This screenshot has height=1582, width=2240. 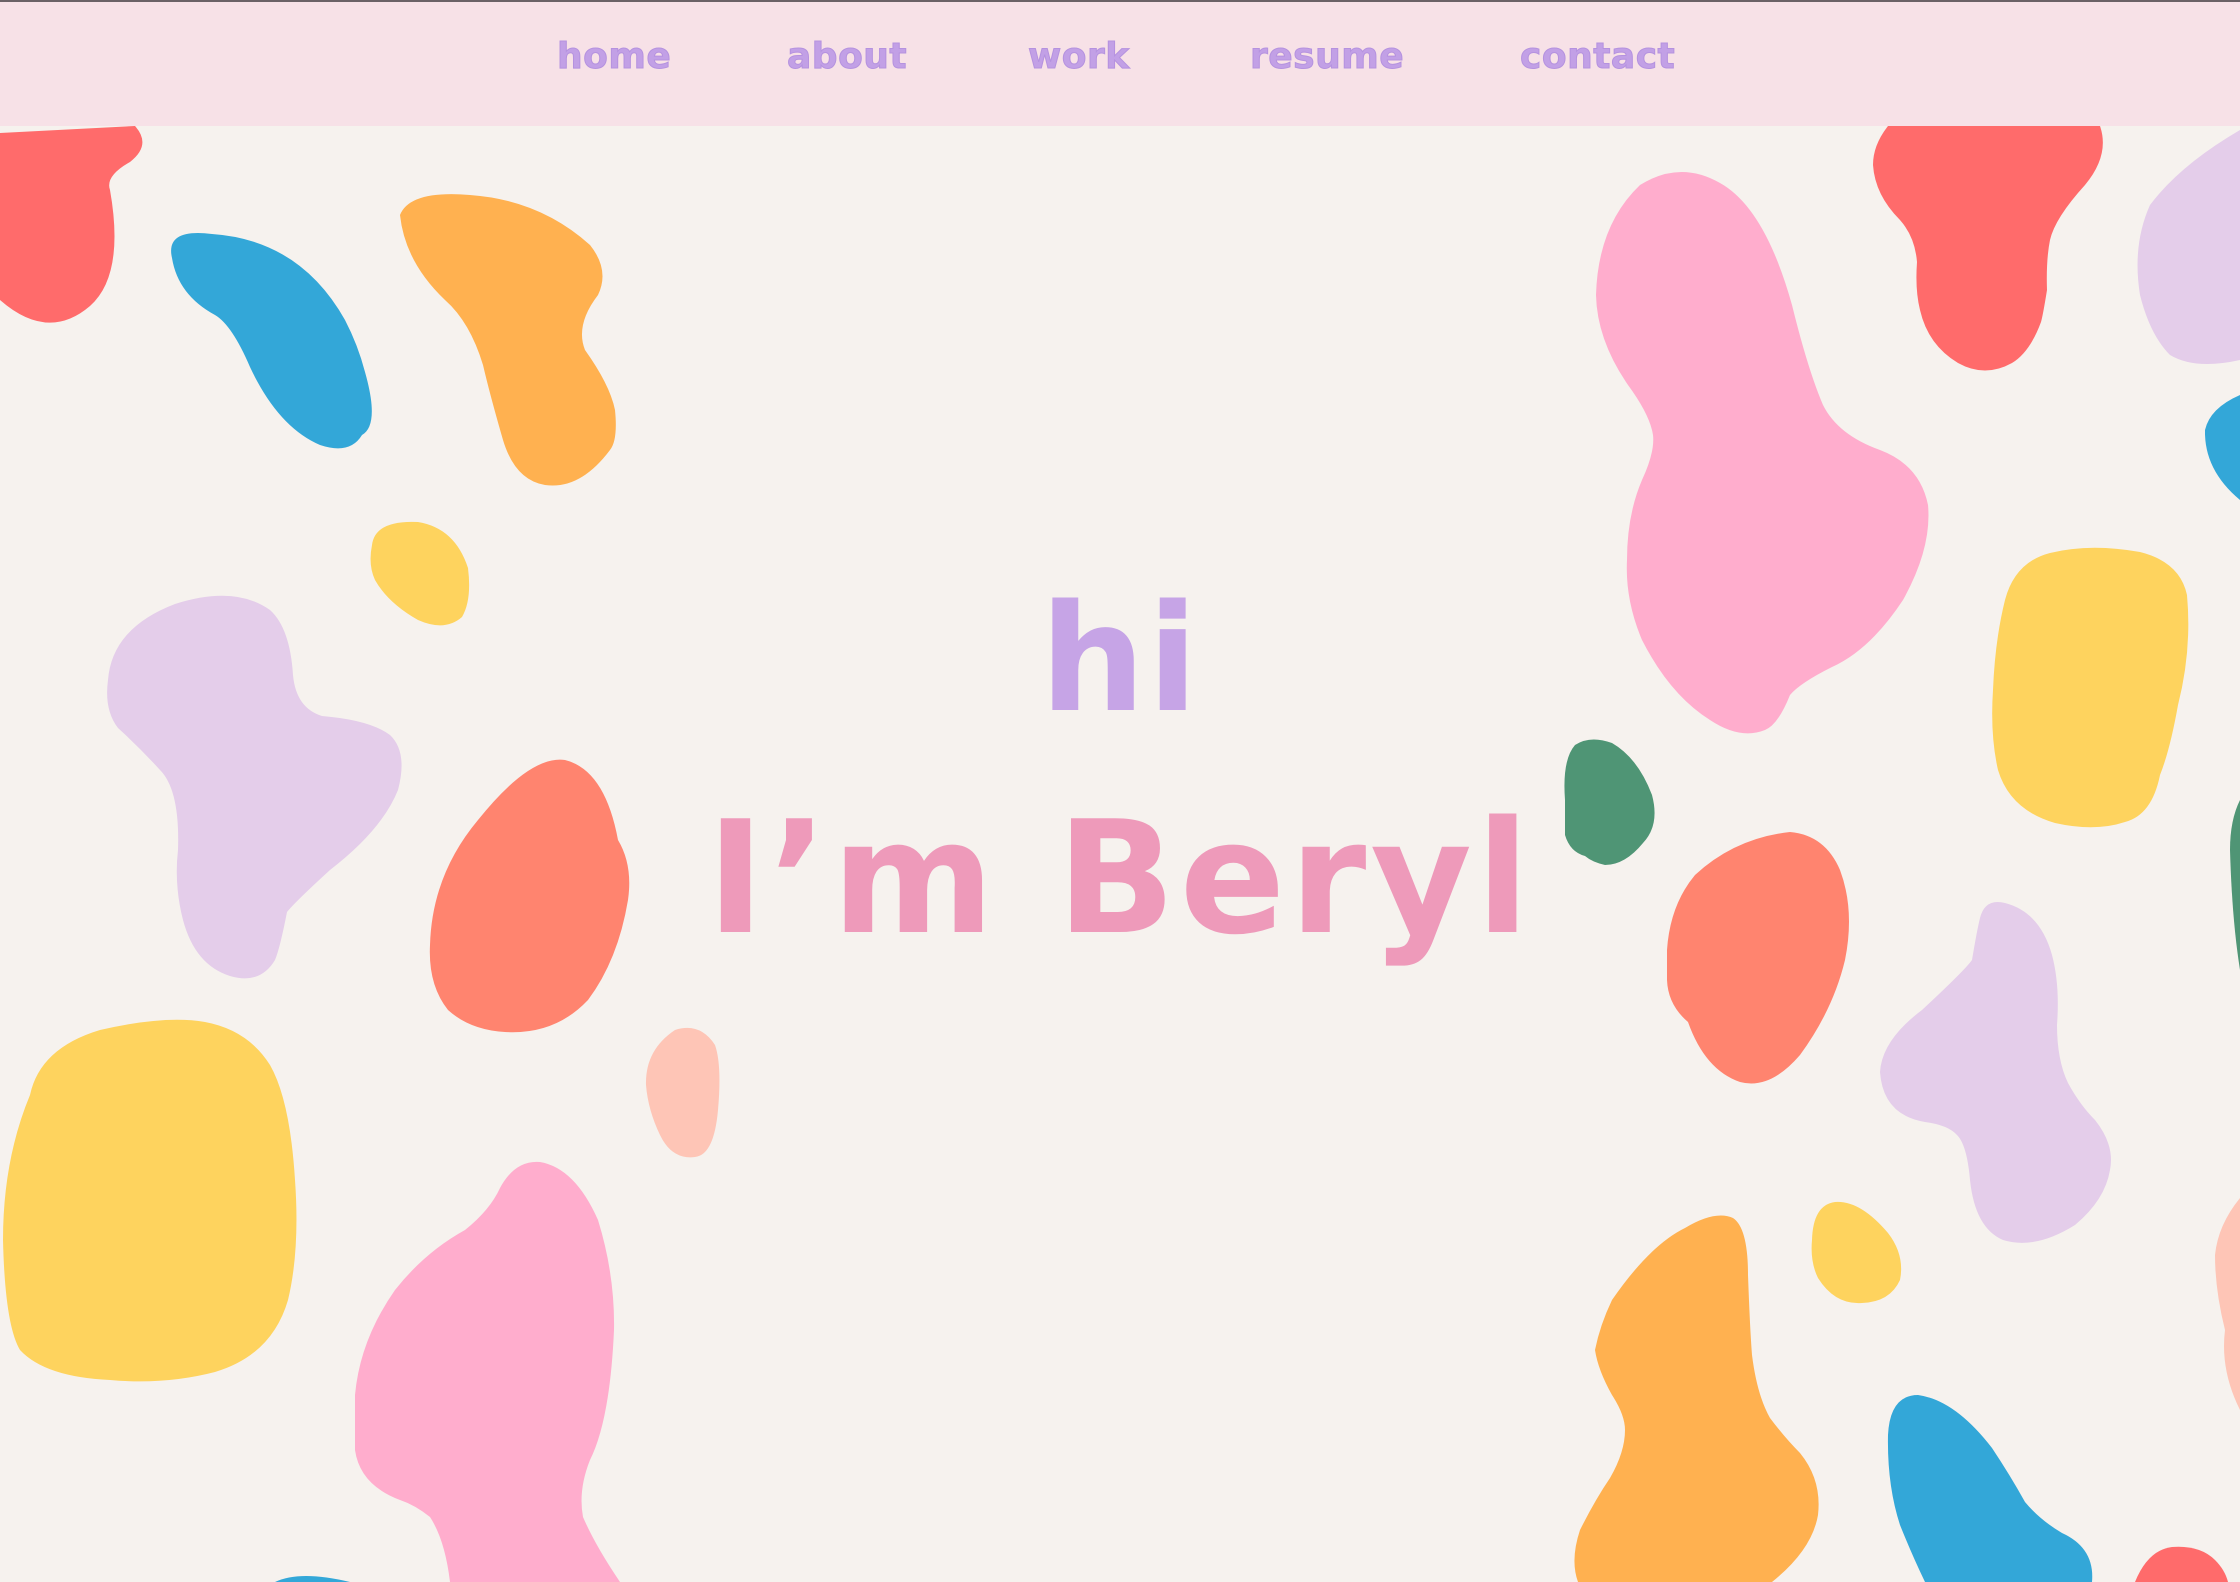 What do you see at coordinates (1326, 57) in the screenshot?
I see `nav-link-resume: resume` at bounding box center [1326, 57].